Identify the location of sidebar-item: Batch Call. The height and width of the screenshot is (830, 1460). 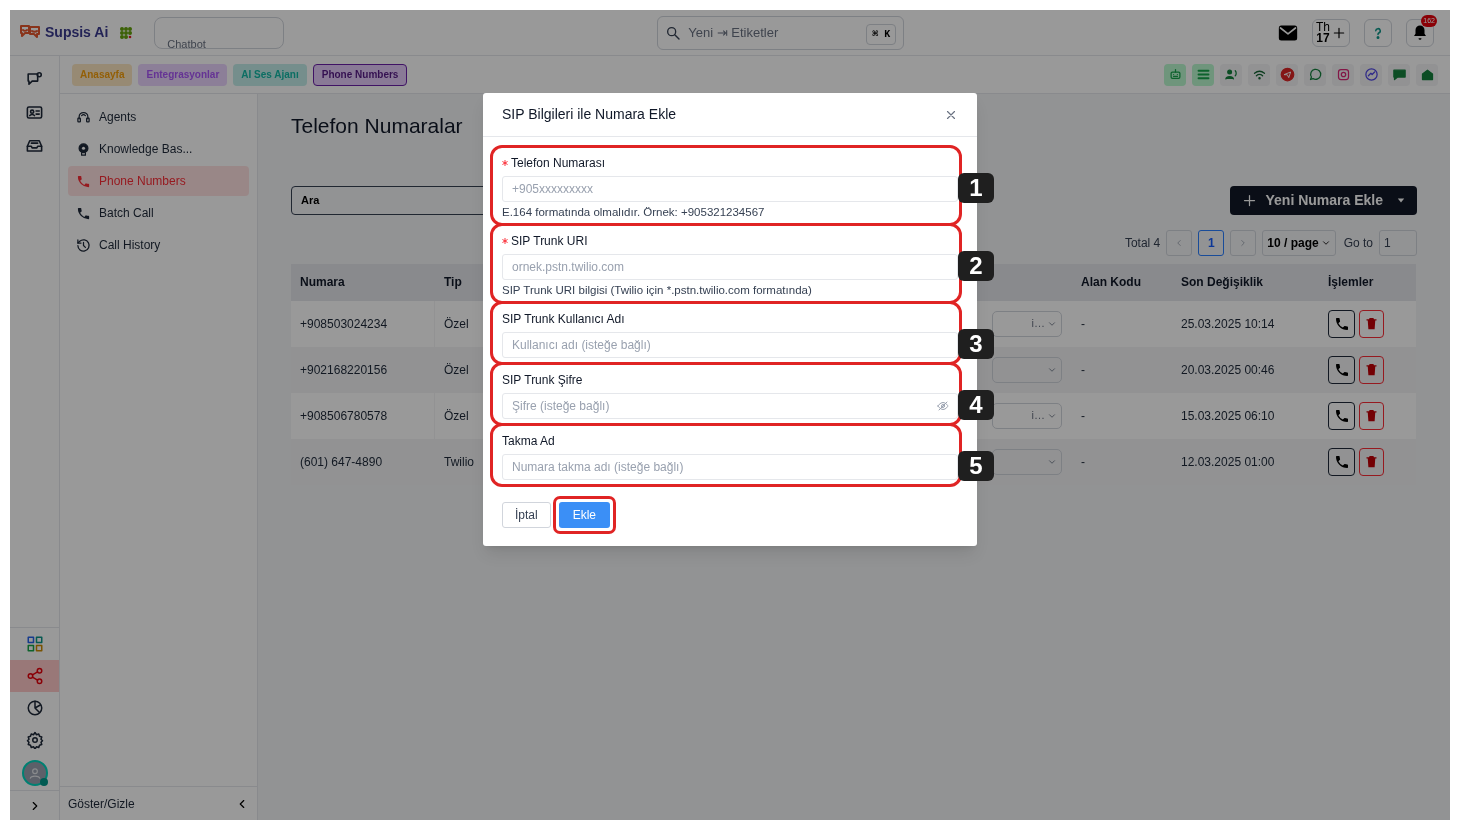
(158, 213).